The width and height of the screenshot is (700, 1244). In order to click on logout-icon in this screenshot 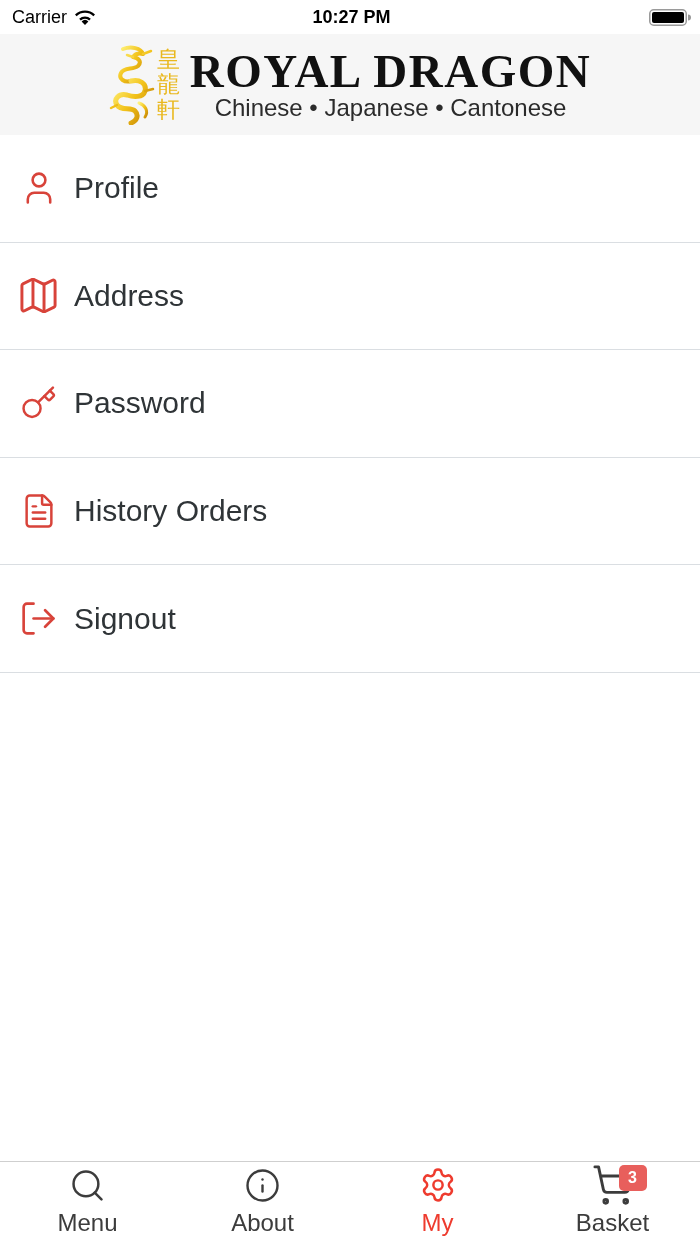, I will do `click(38, 619)`.